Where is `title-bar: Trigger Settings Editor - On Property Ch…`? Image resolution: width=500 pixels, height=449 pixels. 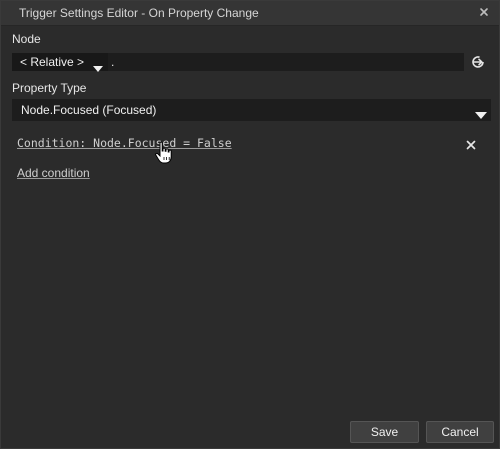 title-bar: Trigger Settings Editor - On Property Ch… is located at coordinates (250, 13).